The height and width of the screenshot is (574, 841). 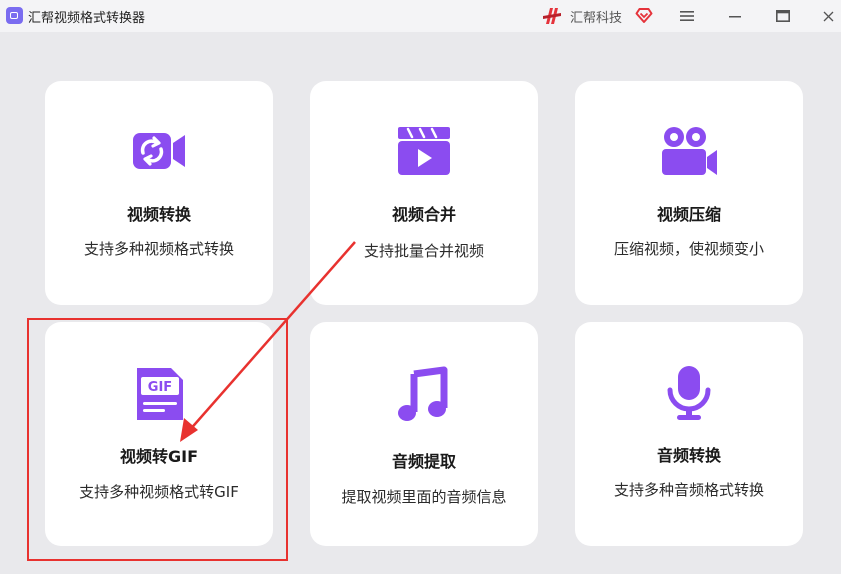 What do you see at coordinates (14, 15) in the screenshot?
I see `app-logo-icon` at bounding box center [14, 15].